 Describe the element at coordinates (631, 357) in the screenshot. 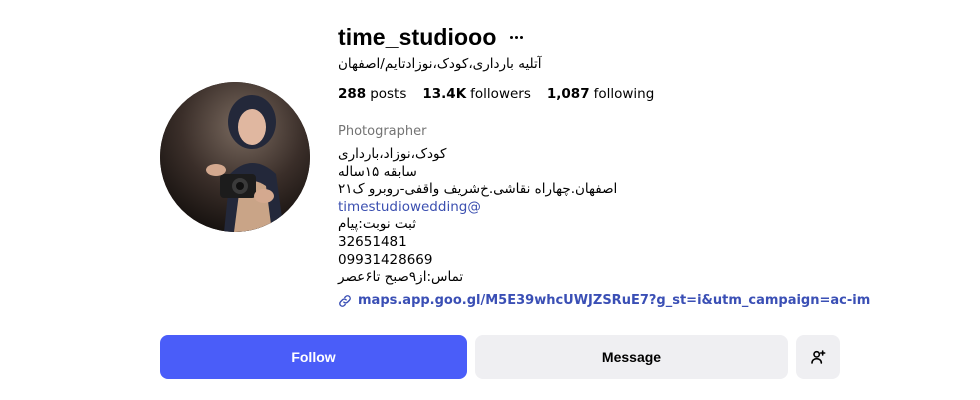

I see `message-button: Message` at that location.